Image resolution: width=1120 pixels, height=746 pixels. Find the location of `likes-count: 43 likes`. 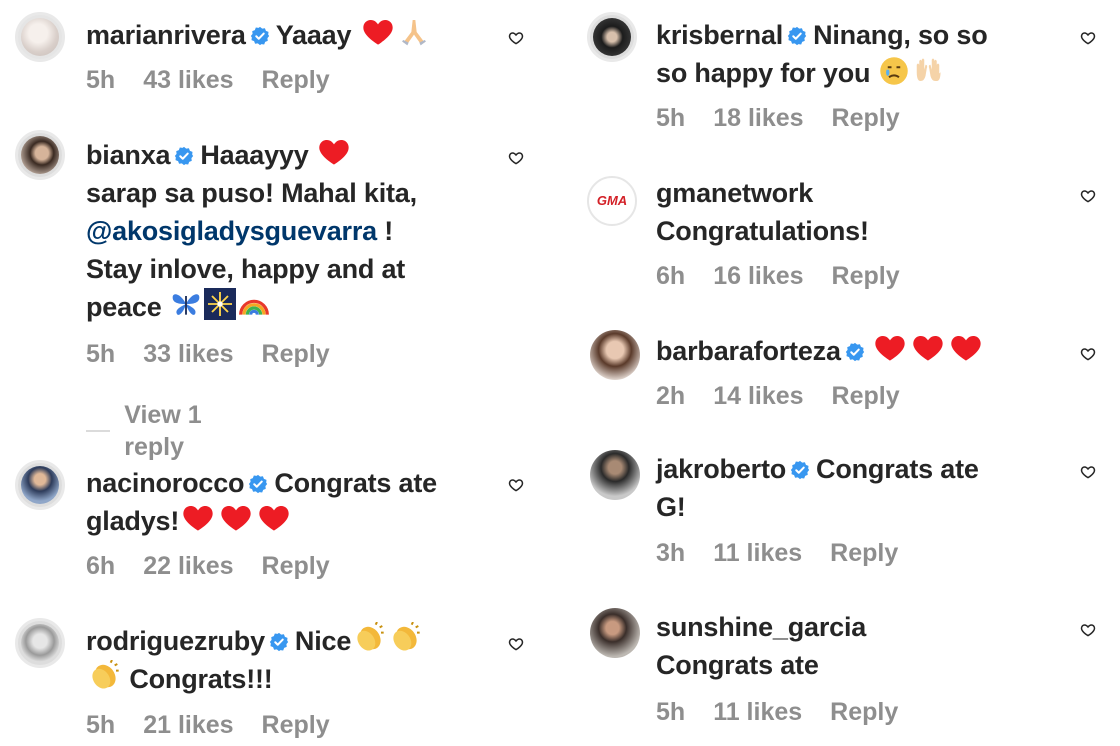

likes-count: 43 likes is located at coordinates (188, 80).